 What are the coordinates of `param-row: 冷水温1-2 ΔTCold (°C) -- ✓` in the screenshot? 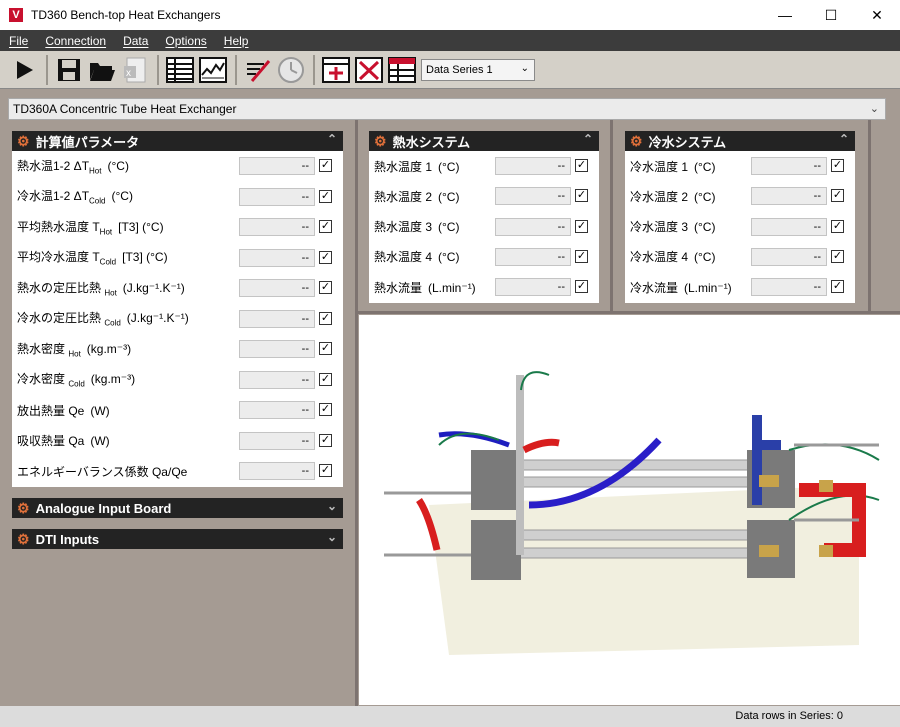 It's located at (177, 197).